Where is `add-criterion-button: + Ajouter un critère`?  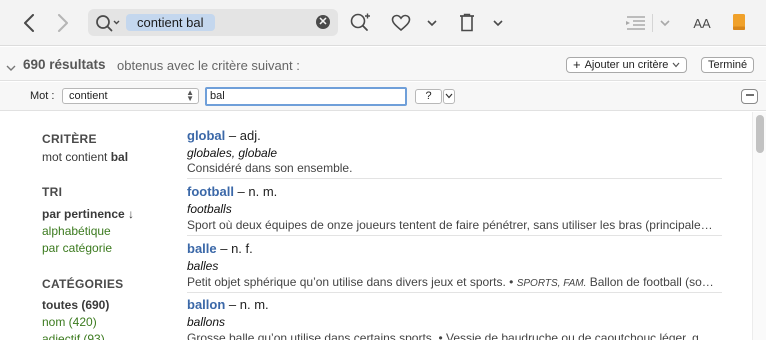
add-criterion-button: + Ajouter un critère is located at coordinates (627, 65).